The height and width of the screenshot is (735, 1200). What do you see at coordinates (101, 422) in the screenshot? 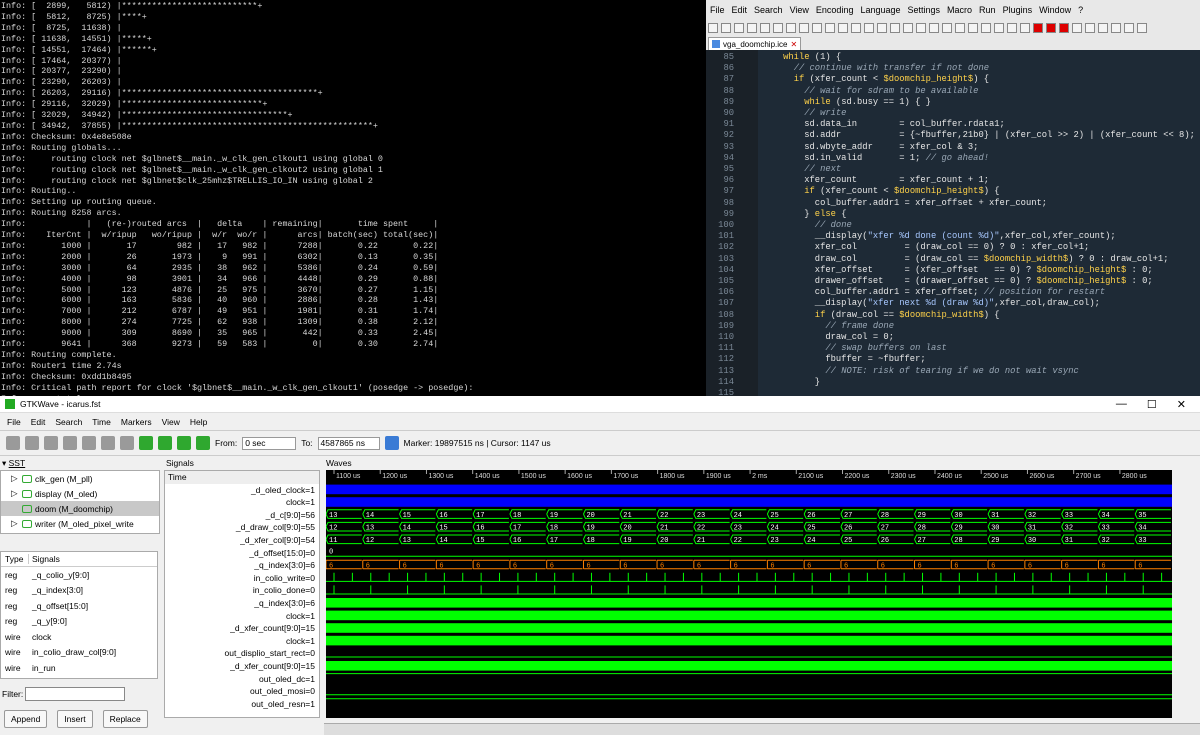
I see `gtk-menu-time: Time` at bounding box center [101, 422].